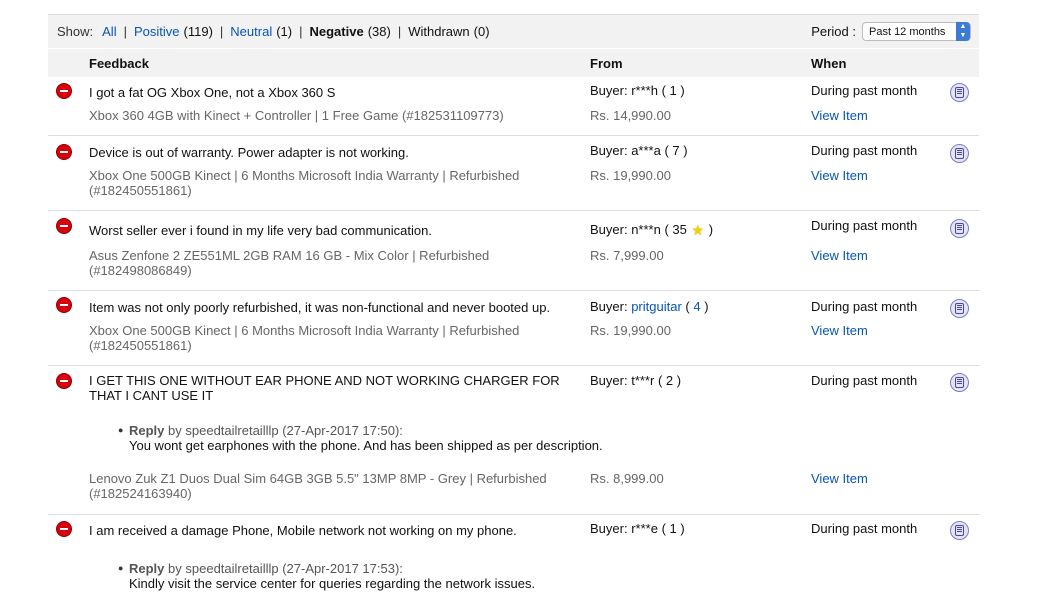 This screenshot has width=1041, height=608. What do you see at coordinates (829, 63) in the screenshot?
I see `column-header-when: When` at bounding box center [829, 63].